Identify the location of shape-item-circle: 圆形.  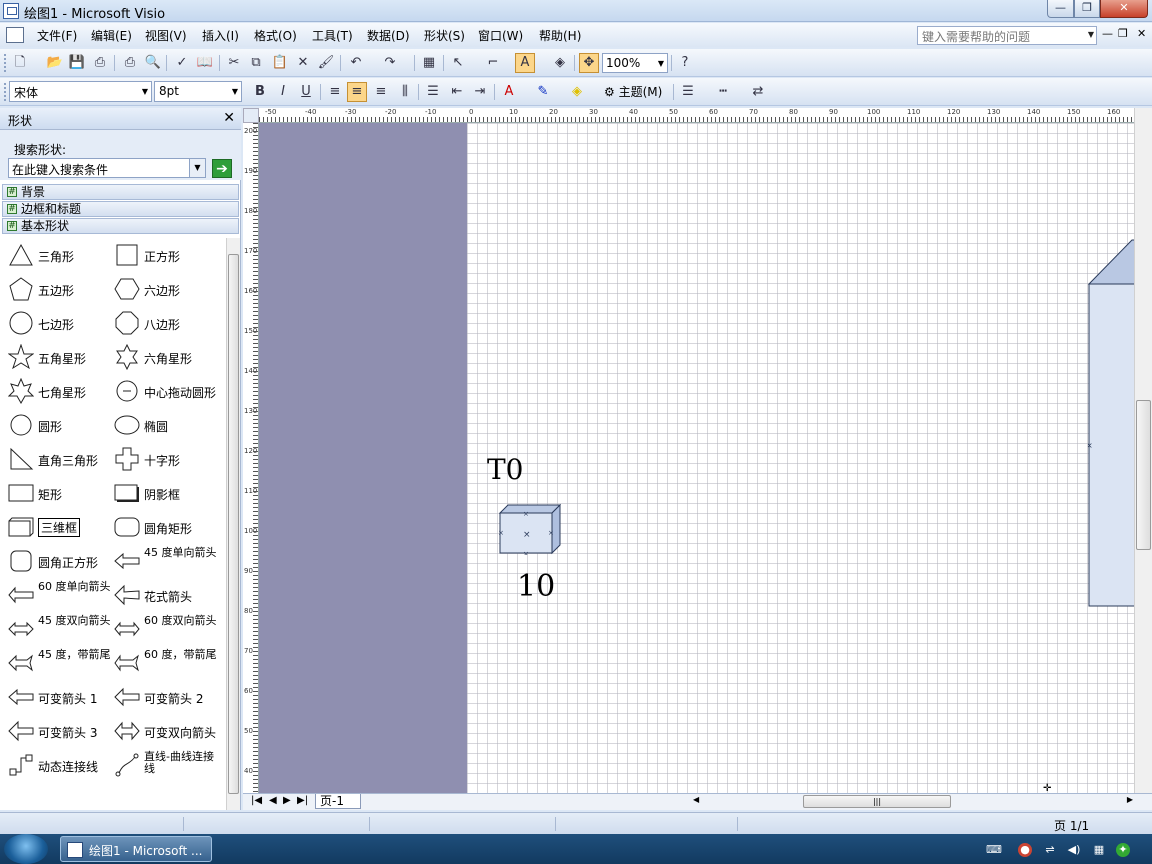
(56, 425).